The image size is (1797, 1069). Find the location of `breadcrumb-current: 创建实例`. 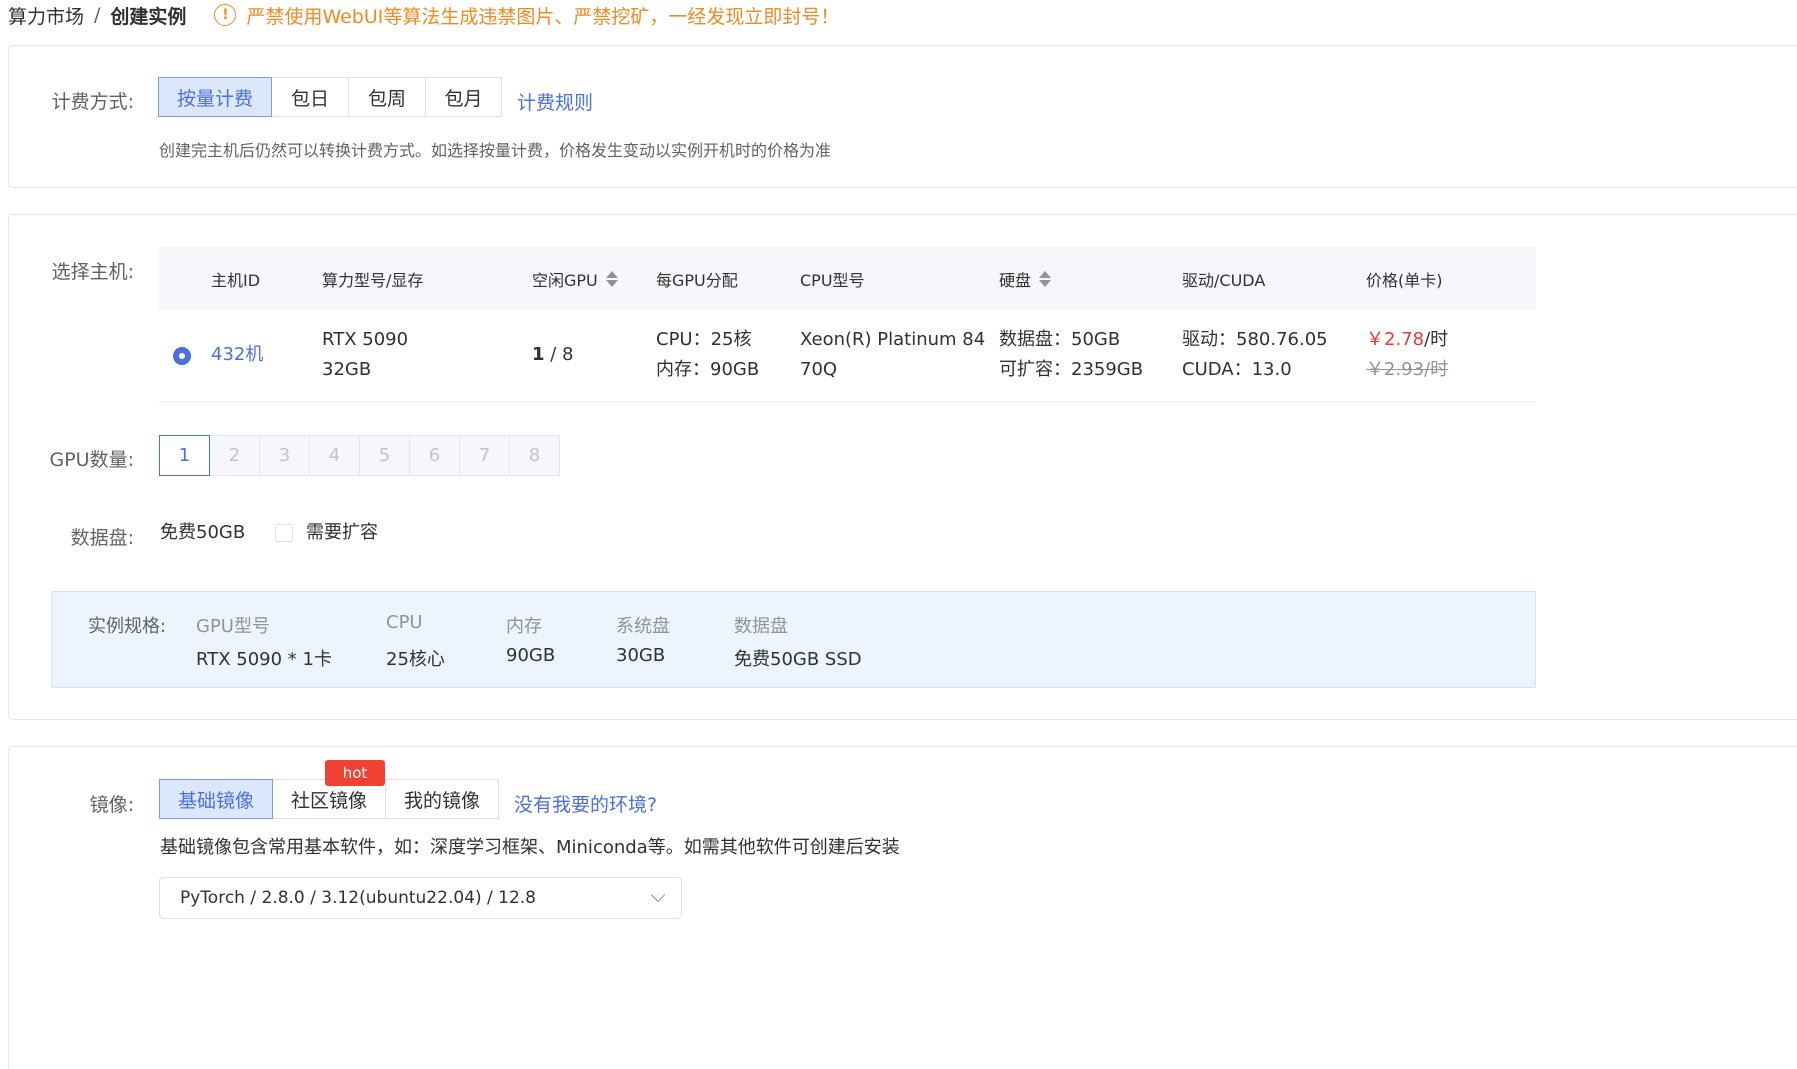

breadcrumb-current: 创建实例 is located at coordinates (148, 16).